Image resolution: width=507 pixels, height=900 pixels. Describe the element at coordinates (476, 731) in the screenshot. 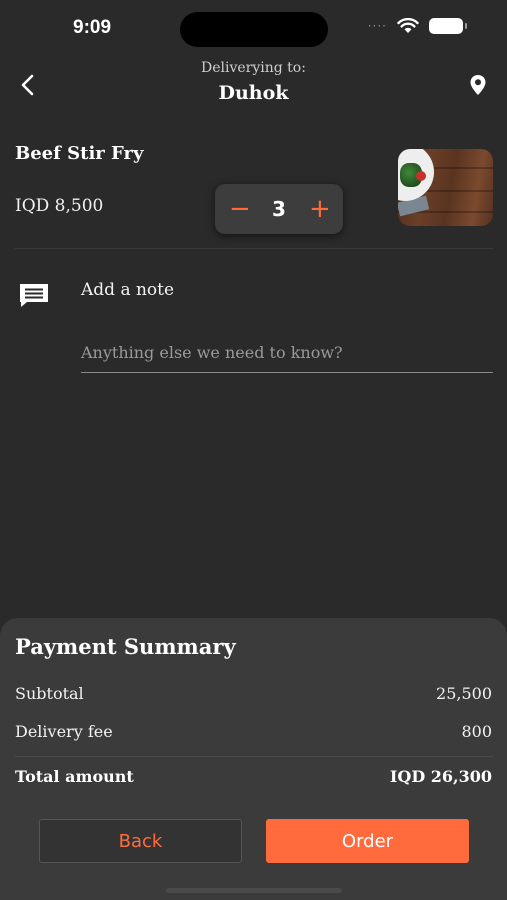

I see `delivery-fee-value: 800` at that location.